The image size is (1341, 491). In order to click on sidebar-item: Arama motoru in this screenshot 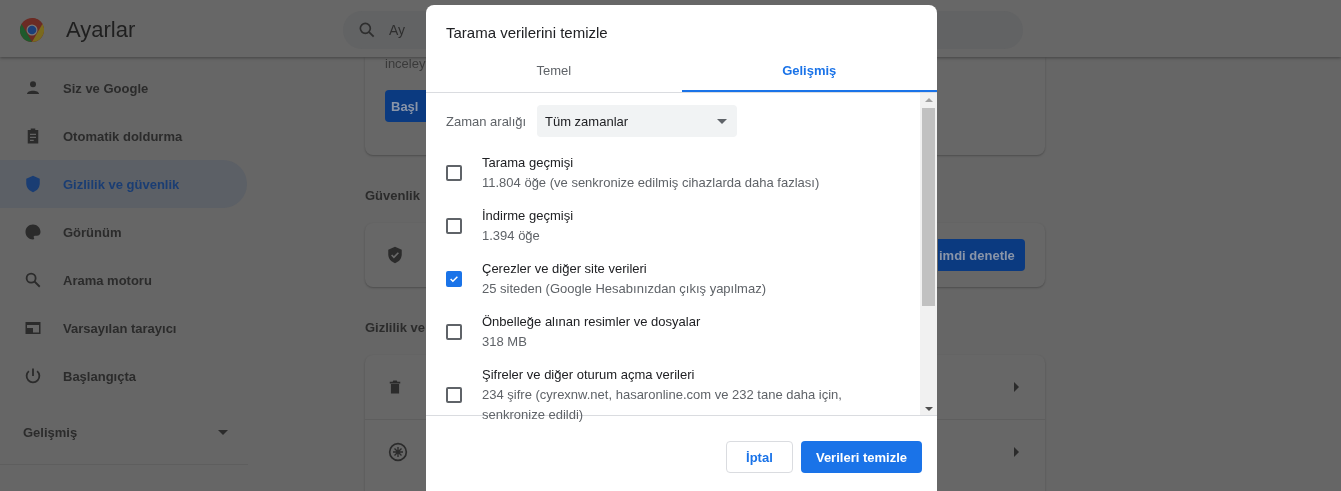, I will do `click(123, 280)`.